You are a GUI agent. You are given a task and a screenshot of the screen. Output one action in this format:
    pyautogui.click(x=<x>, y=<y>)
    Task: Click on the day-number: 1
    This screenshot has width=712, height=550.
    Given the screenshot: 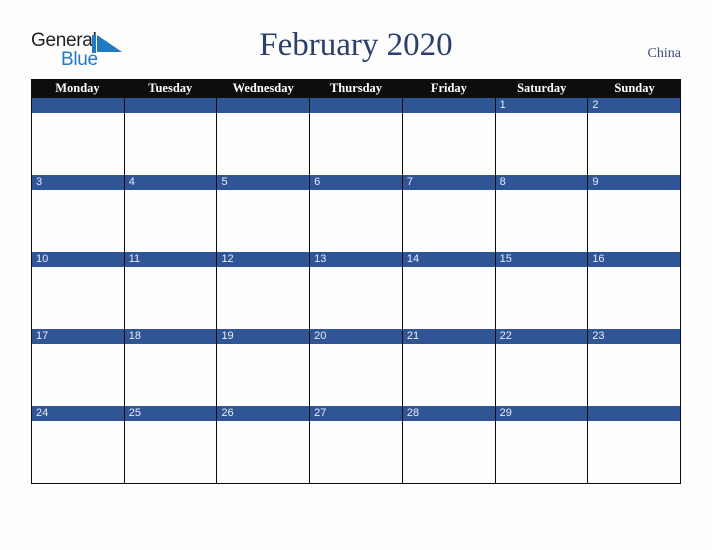 What is the action you would take?
    pyautogui.click(x=502, y=105)
    